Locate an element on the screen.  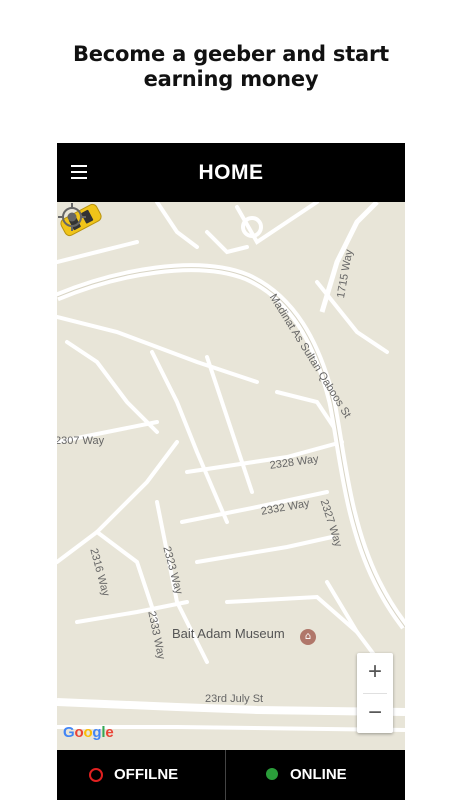
offline-indicator-icon is located at coordinates (96, 775).